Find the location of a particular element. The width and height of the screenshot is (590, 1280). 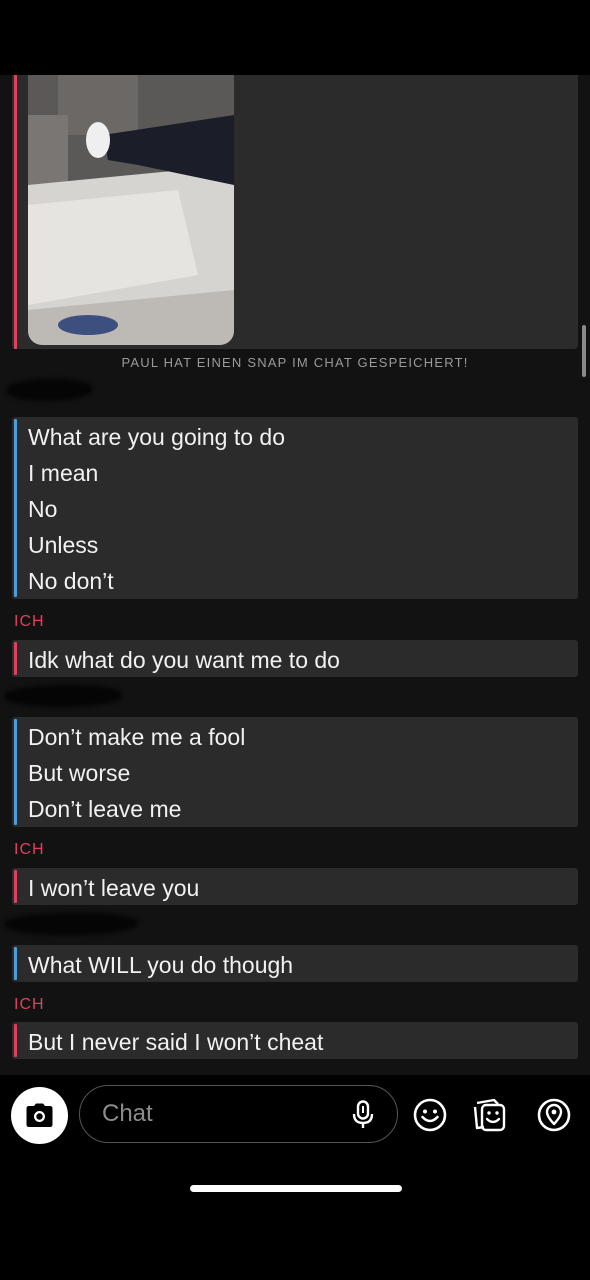

message-line: I mean is located at coordinates (63, 473).